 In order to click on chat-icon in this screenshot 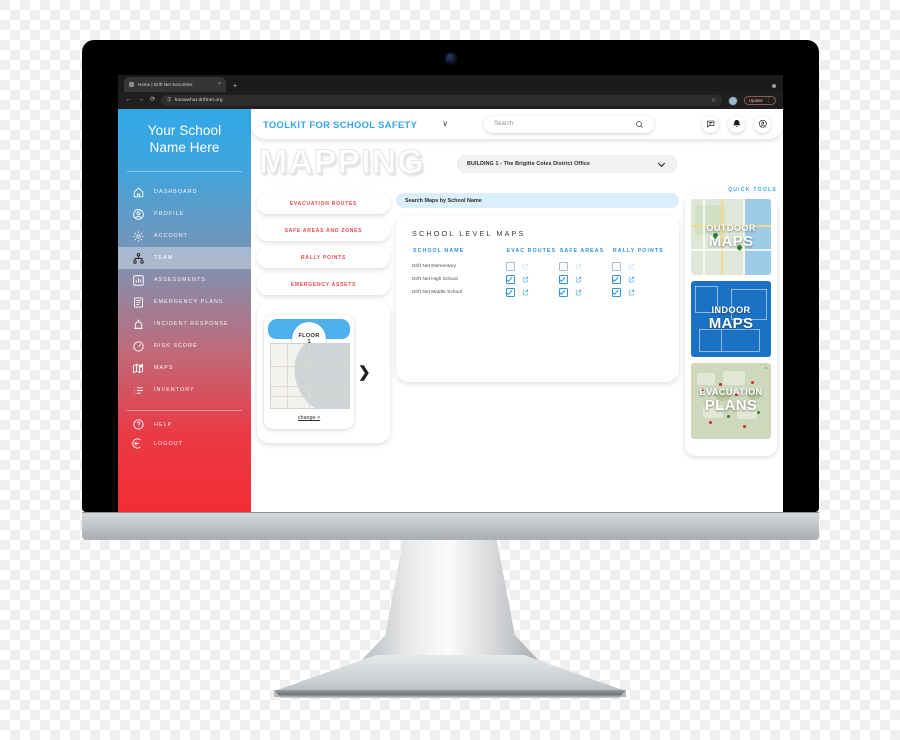, I will do `click(710, 124)`.